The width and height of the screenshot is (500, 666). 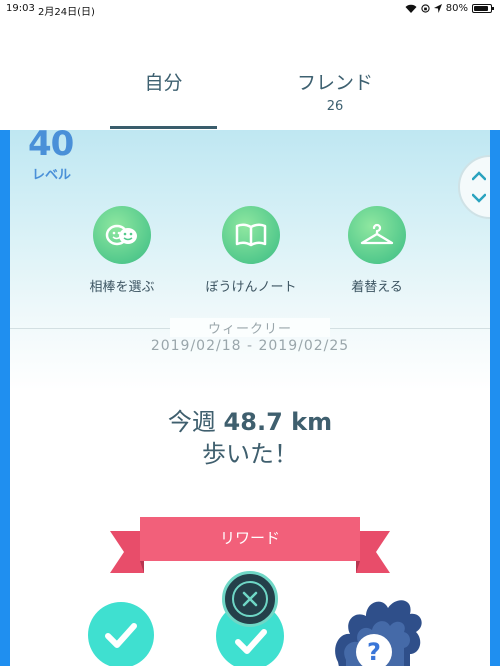 What do you see at coordinates (334, 83) in the screenshot?
I see `tab-friends-label: フレンド` at bounding box center [334, 83].